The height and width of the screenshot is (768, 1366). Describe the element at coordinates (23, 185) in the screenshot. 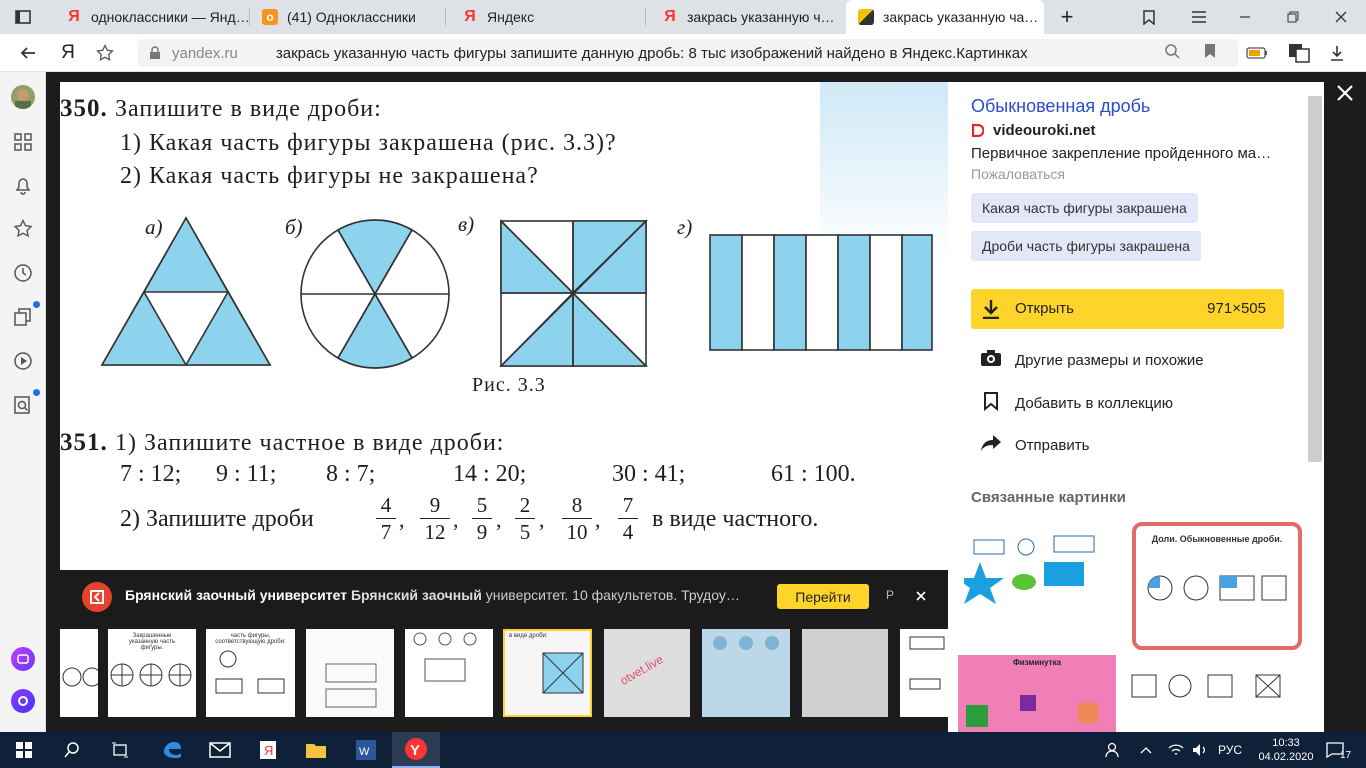

I see `bell-icon` at that location.